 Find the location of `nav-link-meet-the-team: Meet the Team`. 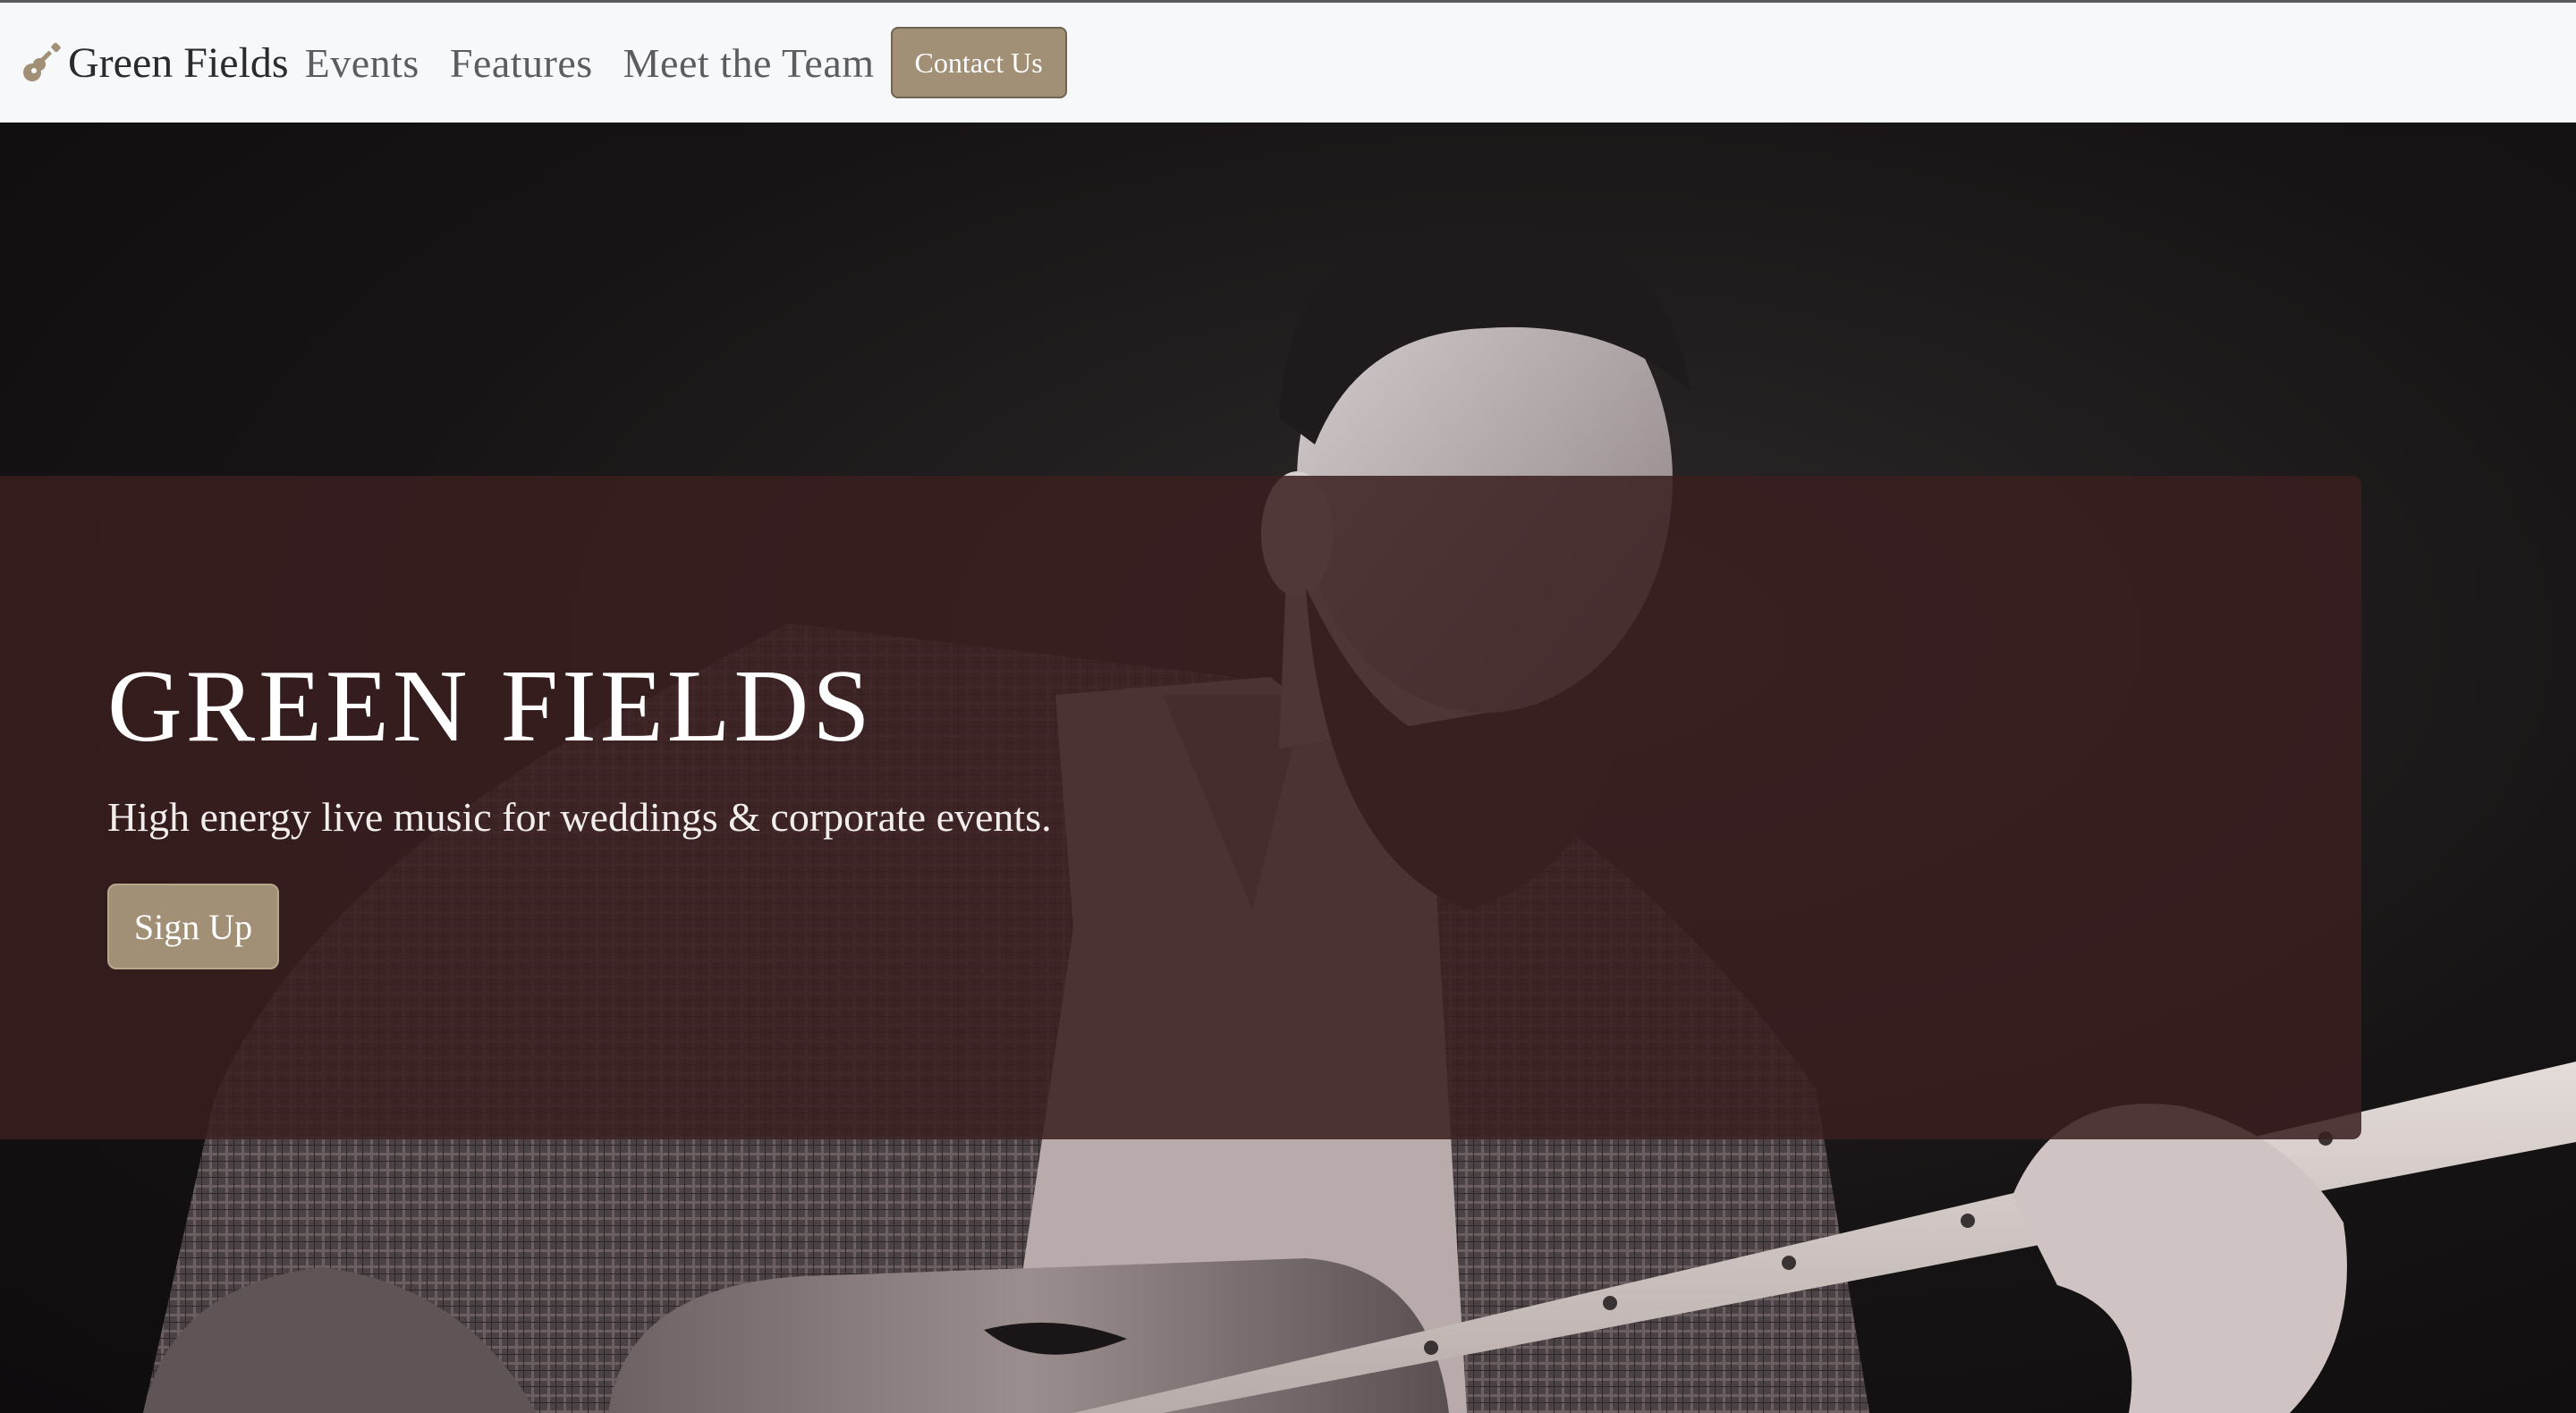

nav-link-meet-the-team: Meet the Team is located at coordinates (749, 63).